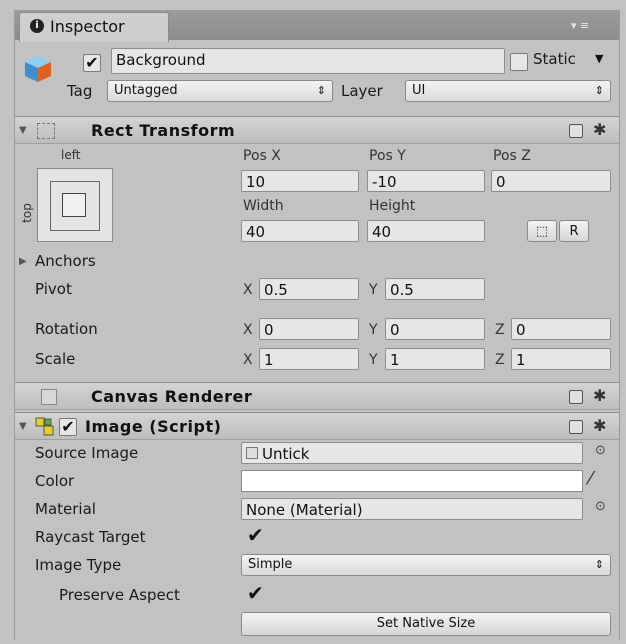 The image size is (626, 644). What do you see at coordinates (119, 595) in the screenshot?
I see `preserve-aspect-label: Preserve Aspect` at bounding box center [119, 595].